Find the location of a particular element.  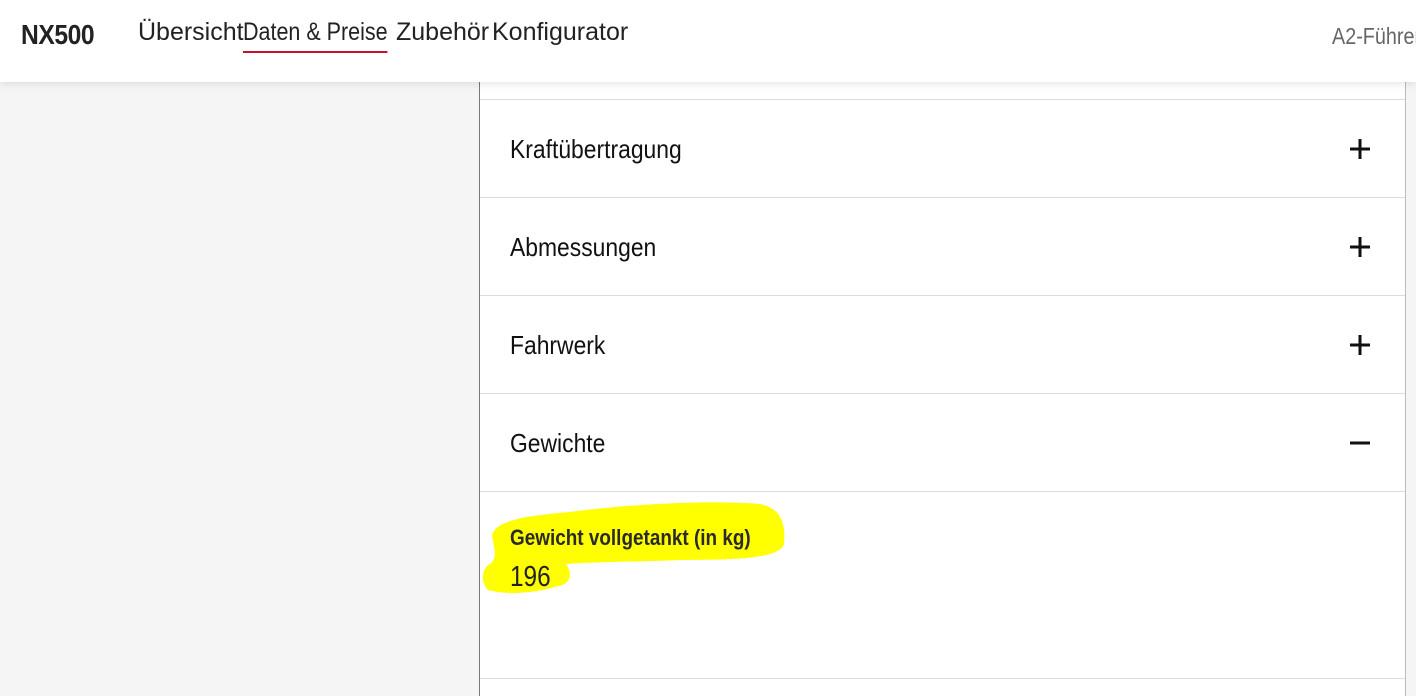

accordion-row-label: Gewichte is located at coordinates (558, 443).